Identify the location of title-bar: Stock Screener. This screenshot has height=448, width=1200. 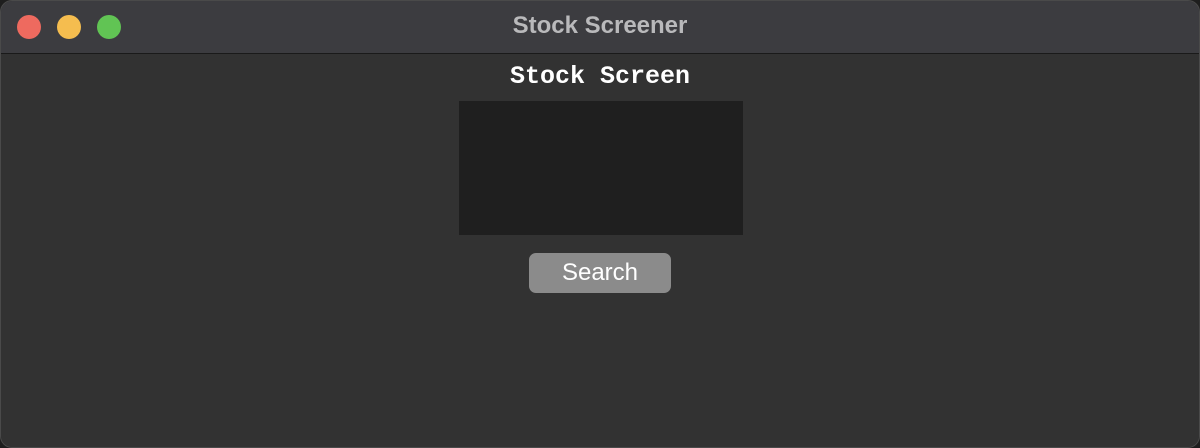
(600, 27).